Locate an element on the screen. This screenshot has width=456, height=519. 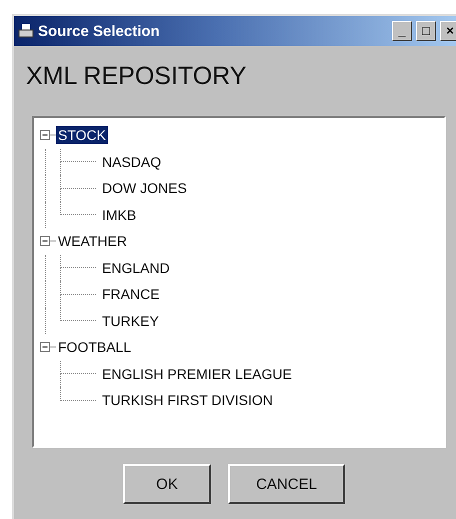
tree-item: FRANCE is located at coordinates (131, 294).